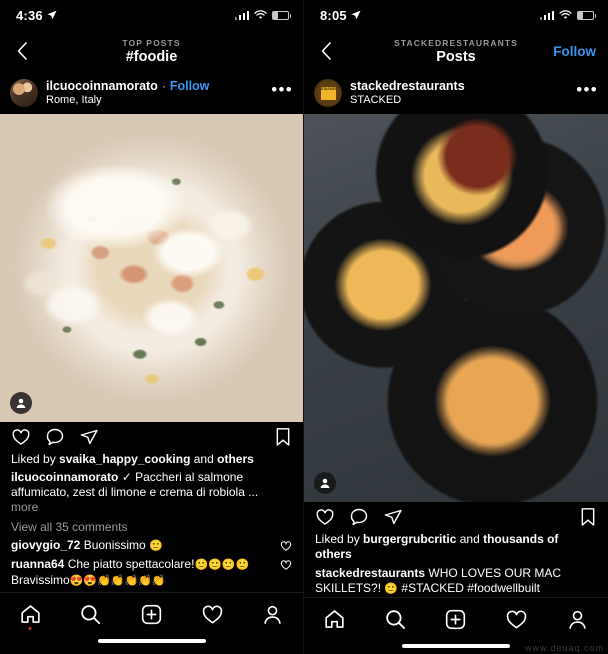 This screenshot has width=608, height=654. What do you see at coordinates (339, 539) in the screenshot?
I see `likes-prefix: Liked by` at bounding box center [339, 539].